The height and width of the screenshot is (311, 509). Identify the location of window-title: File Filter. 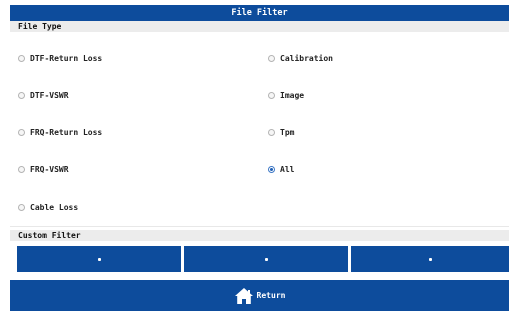
(259, 13).